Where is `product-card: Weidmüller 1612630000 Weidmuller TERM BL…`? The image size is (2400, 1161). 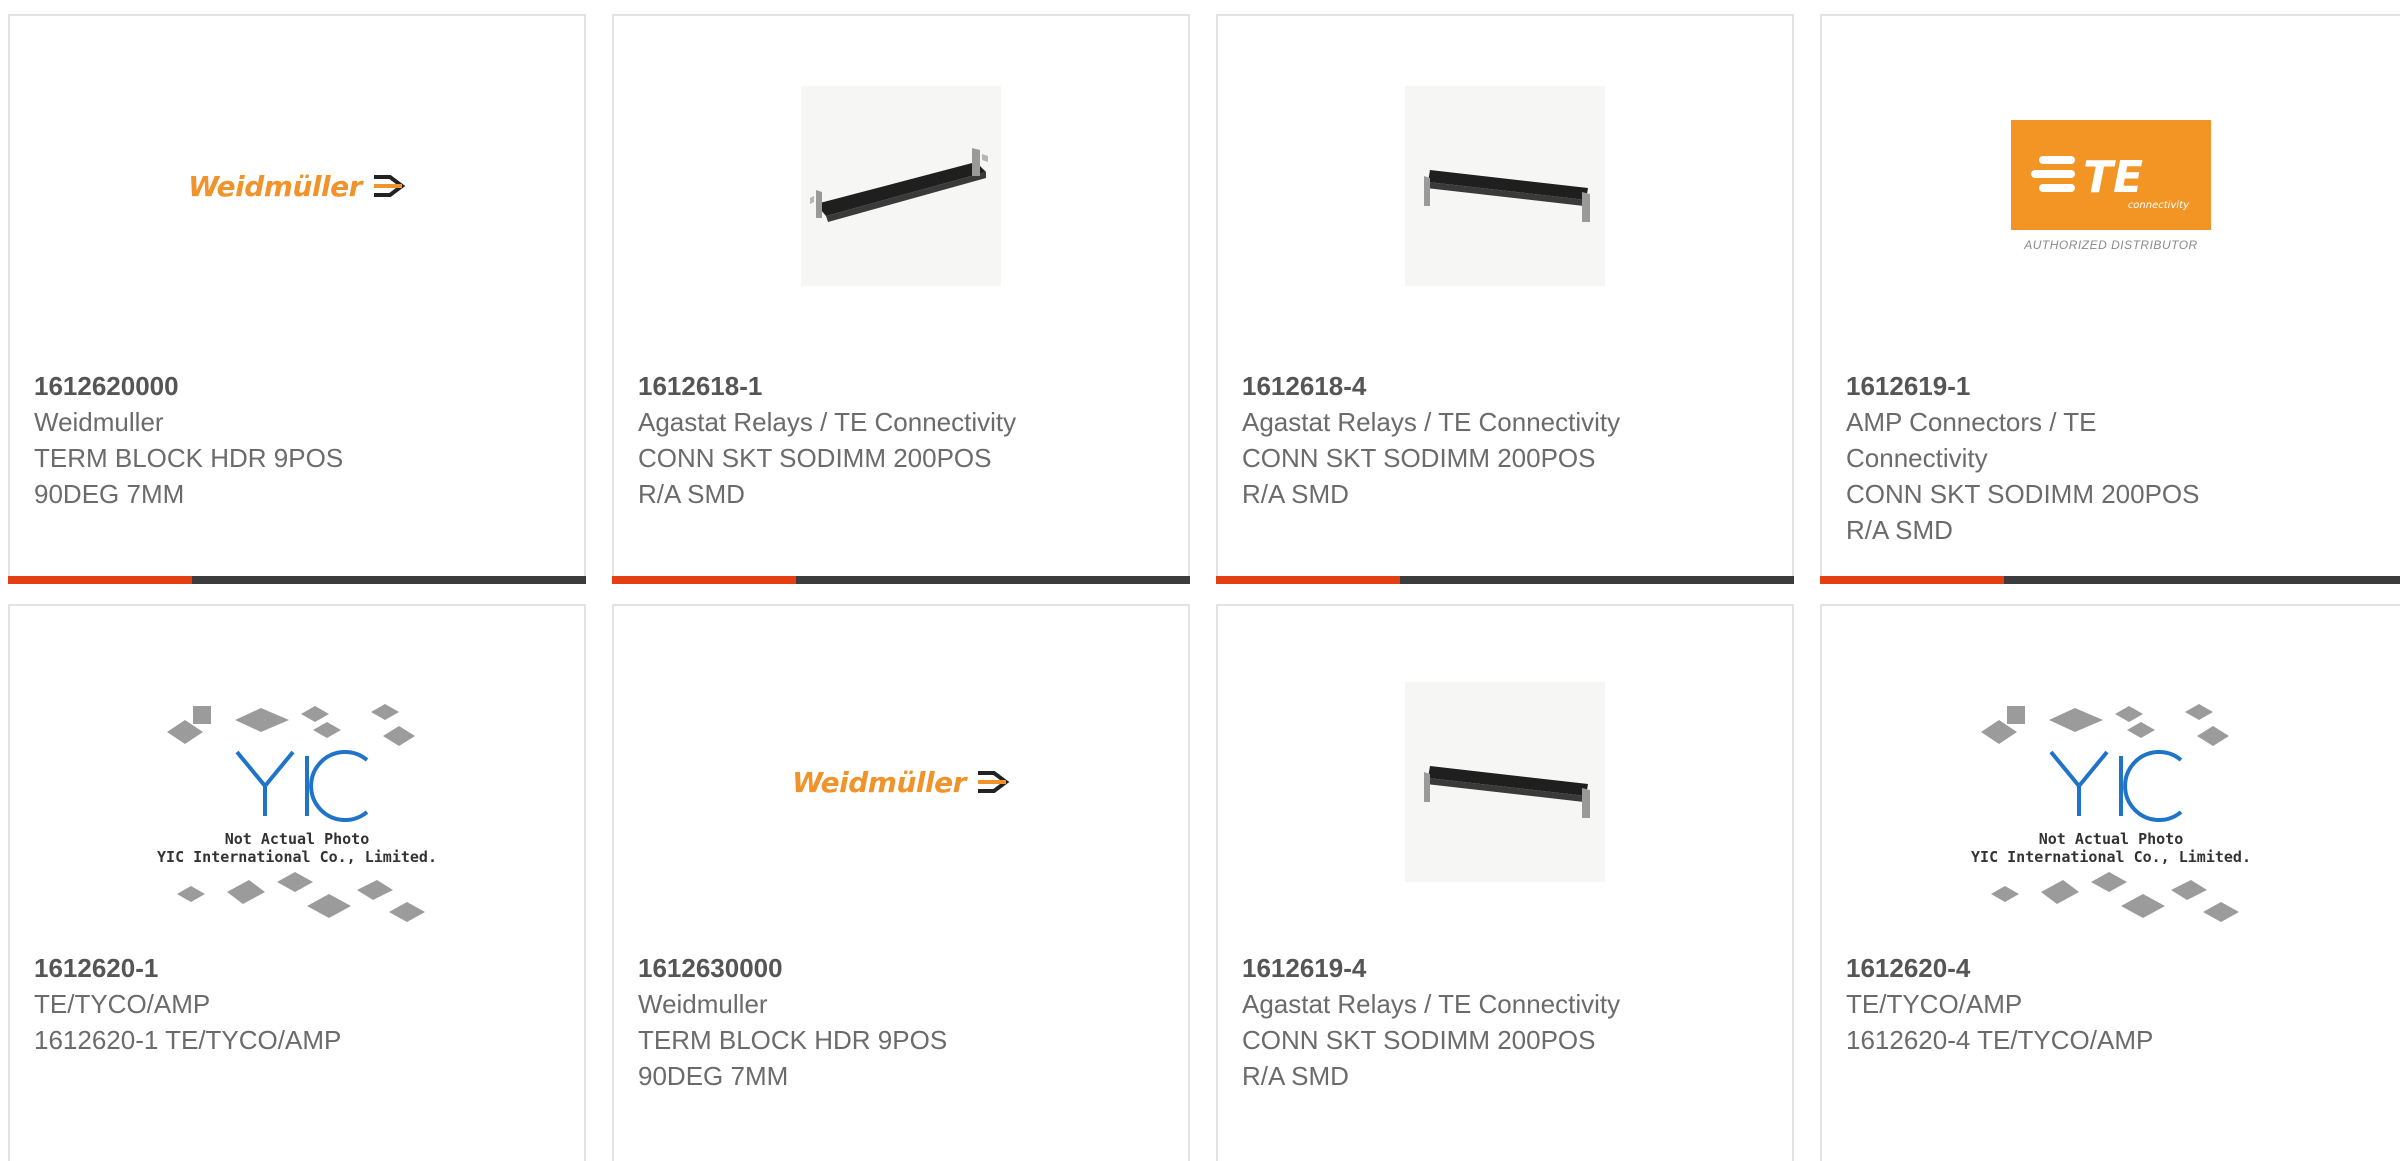 product-card: Weidmüller 1612630000 Weidmuller TERM BL… is located at coordinates (901, 882).